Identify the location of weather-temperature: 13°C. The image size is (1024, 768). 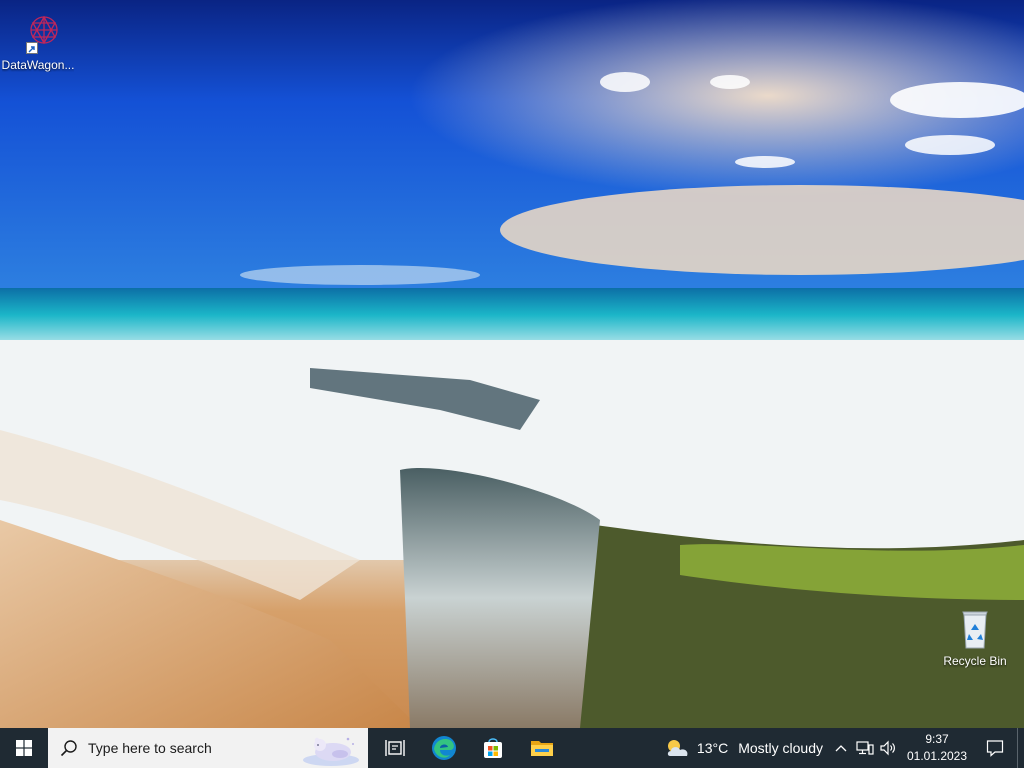
(712, 748).